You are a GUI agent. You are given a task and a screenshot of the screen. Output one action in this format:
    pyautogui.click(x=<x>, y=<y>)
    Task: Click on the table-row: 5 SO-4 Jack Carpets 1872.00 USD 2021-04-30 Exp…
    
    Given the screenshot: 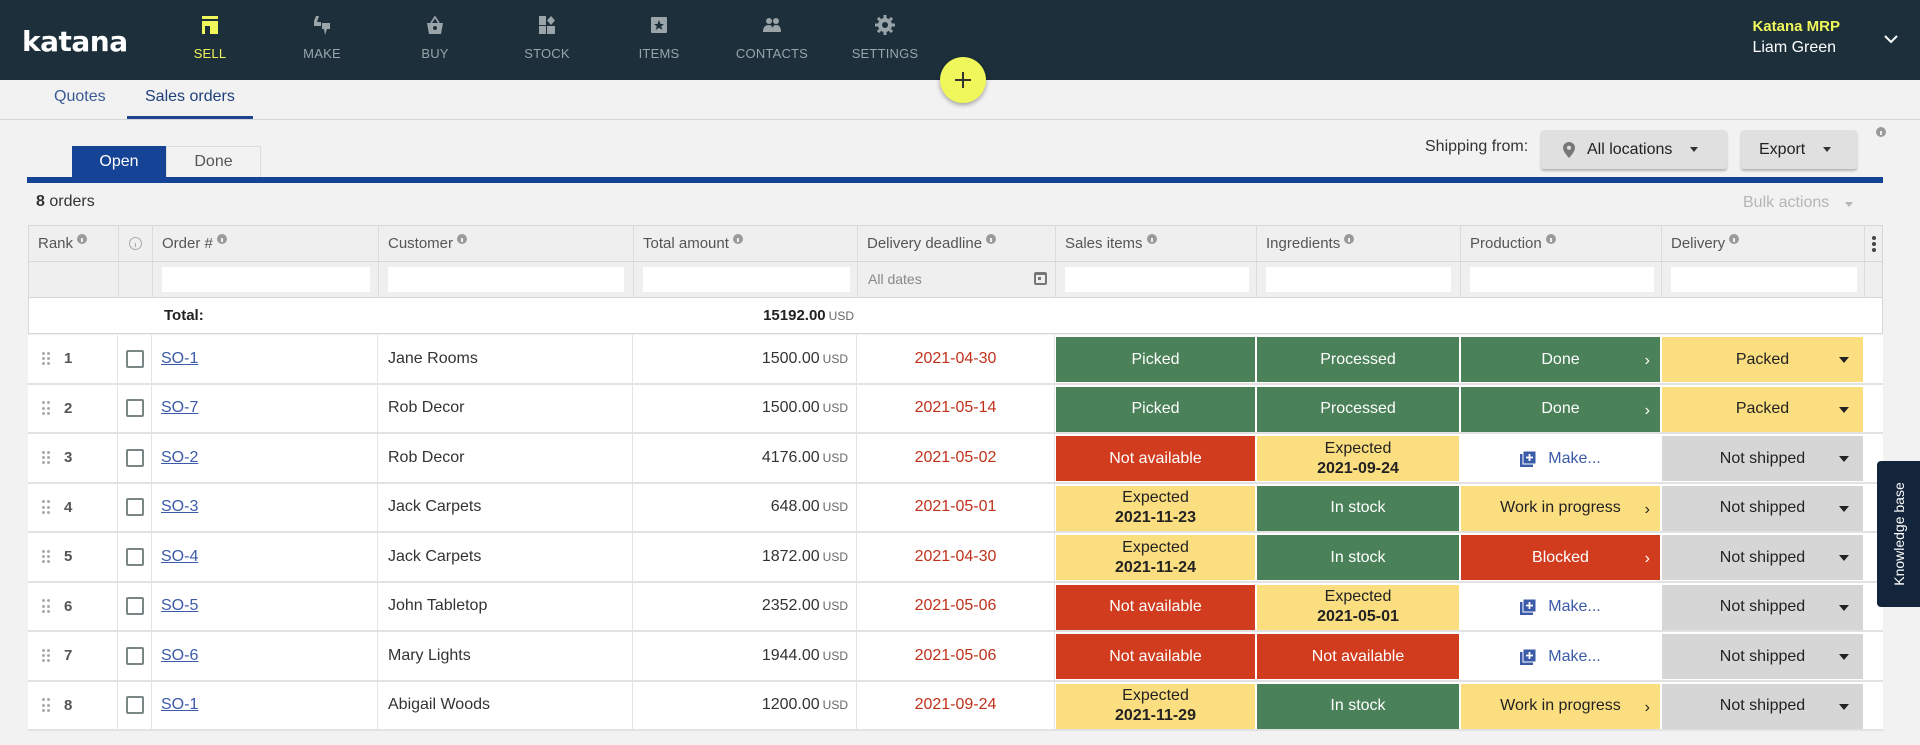 What is the action you would take?
    pyautogui.click(x=955, y=558)
    